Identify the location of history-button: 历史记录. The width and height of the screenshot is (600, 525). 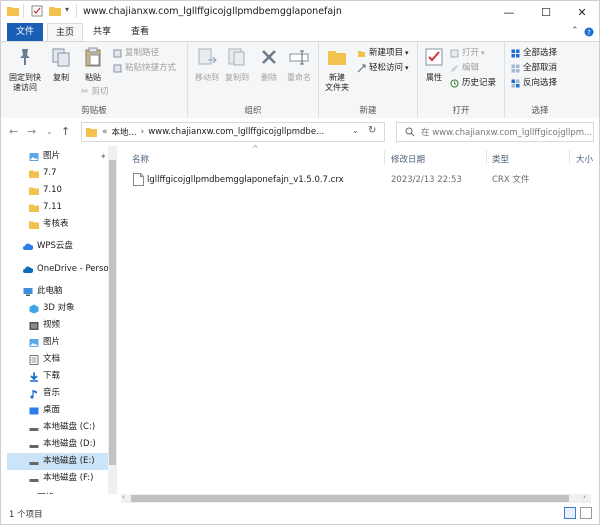
(473, 83).